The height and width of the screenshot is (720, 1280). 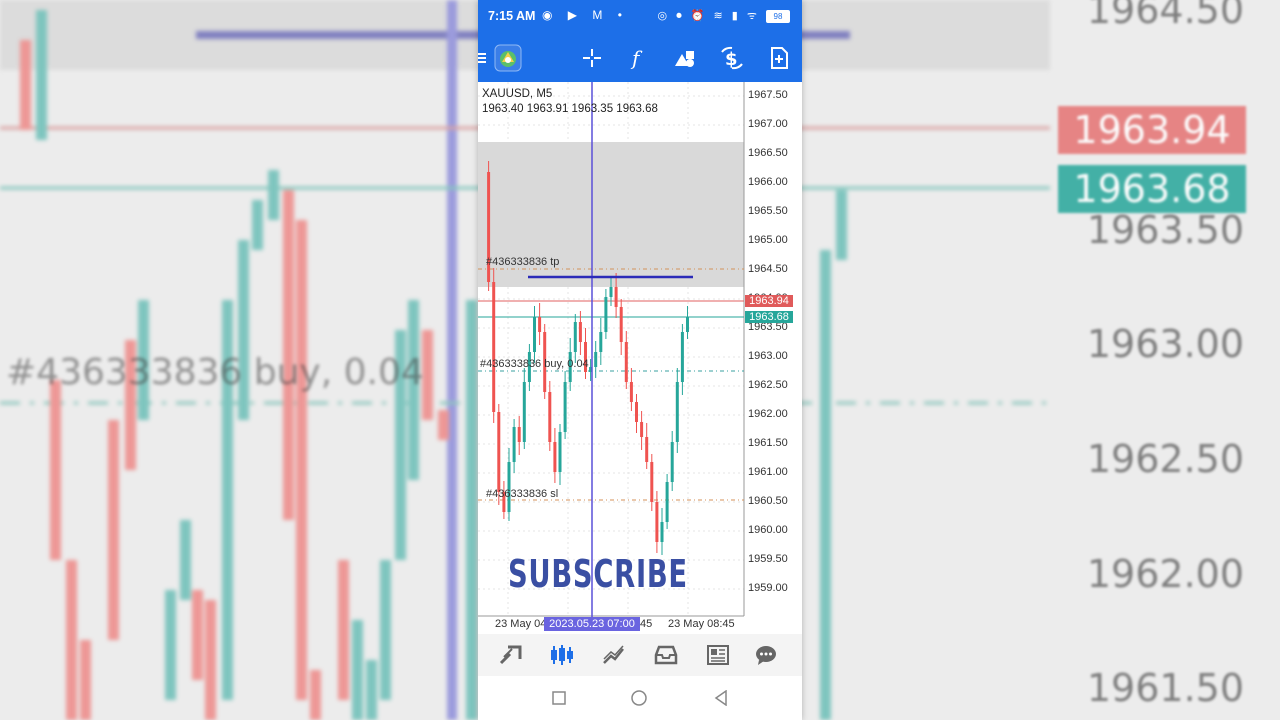 What do you see at coordinates (592, 58) in the screenshot?
I see `crosshair-icon` at bounding box center [592, 58].